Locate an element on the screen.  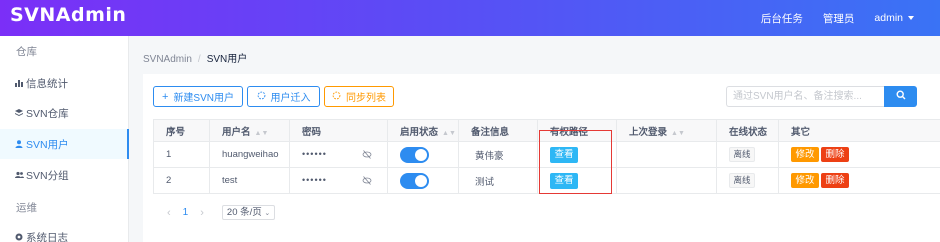
plus-icon: + is located at coordinates (165, 96).